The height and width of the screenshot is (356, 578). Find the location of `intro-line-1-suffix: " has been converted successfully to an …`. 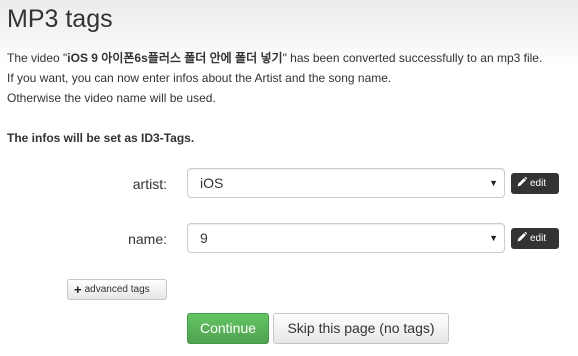

intro-line-1-suffix: " has been converted successfully to an … is located at coordinates (412, 58).